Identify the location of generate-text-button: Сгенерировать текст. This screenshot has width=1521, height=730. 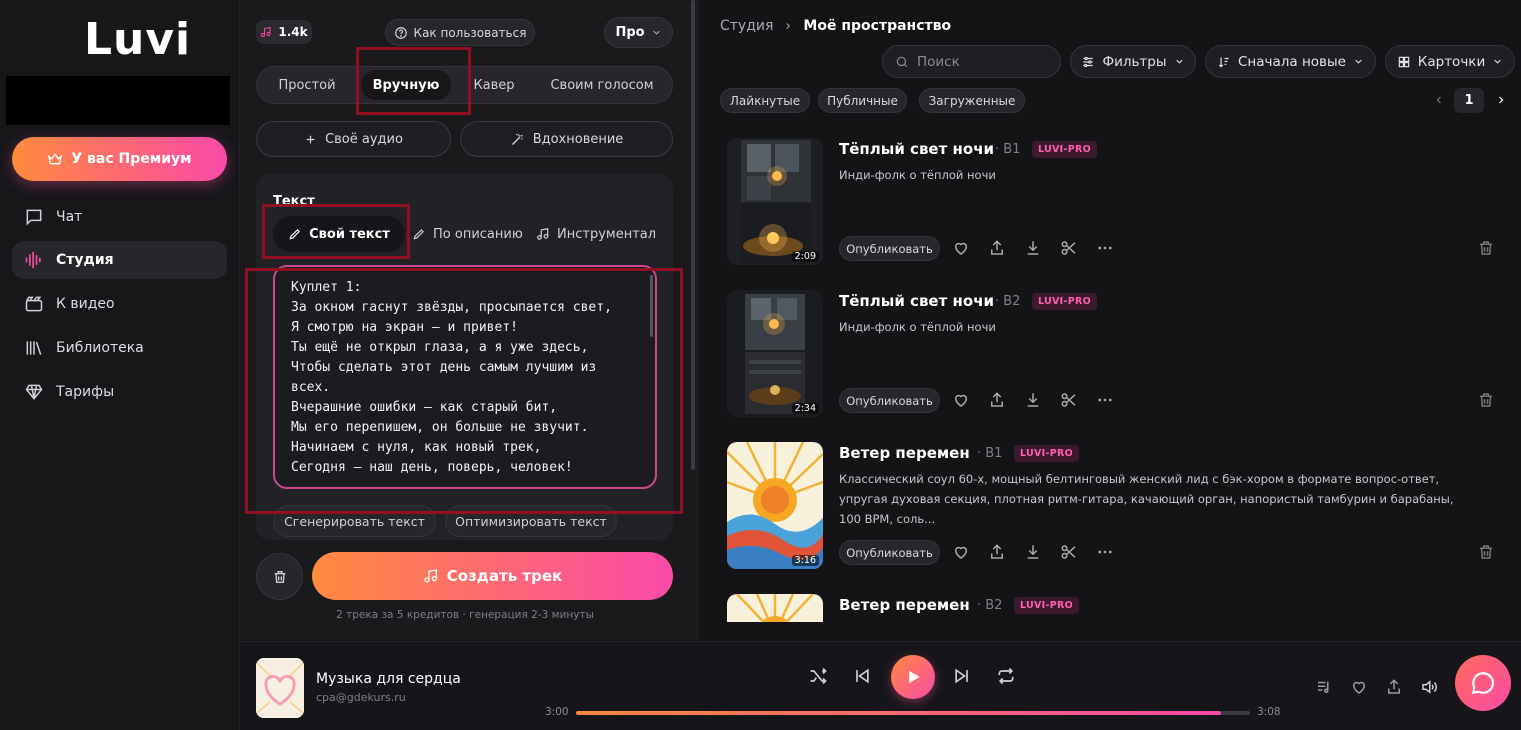
(354, 521).